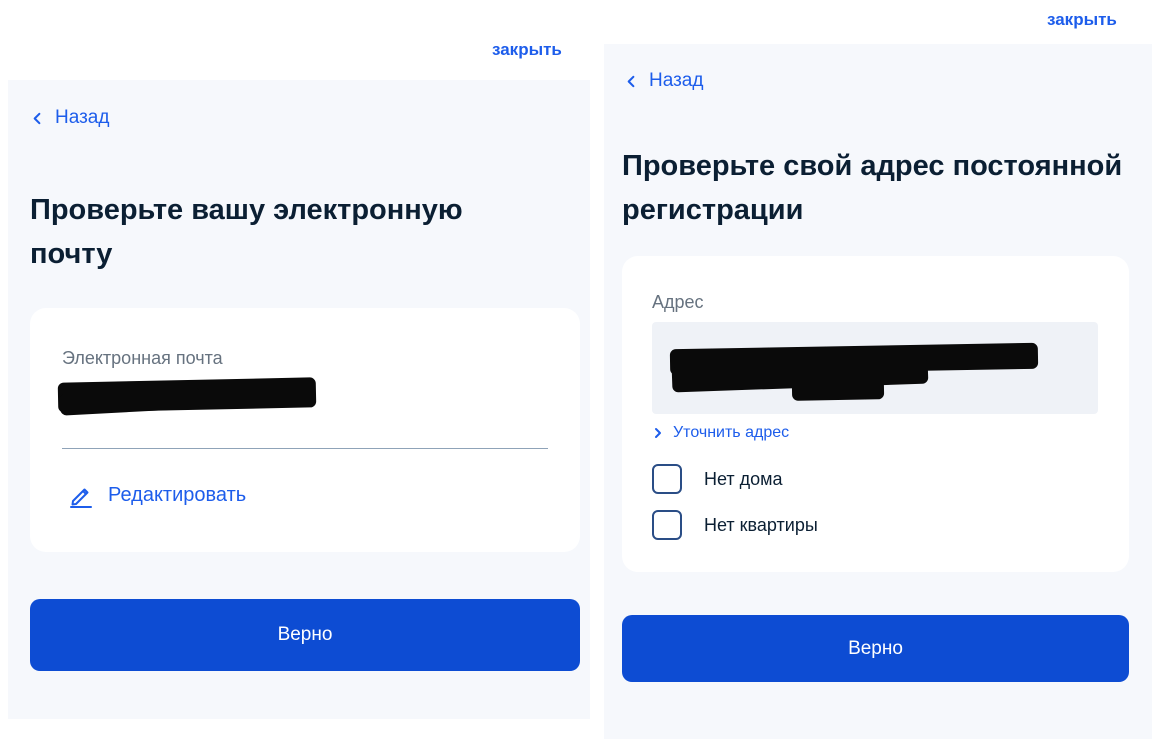 The image size is (1152, 739). I want to click on email-value-redacted, so click(188, 396).